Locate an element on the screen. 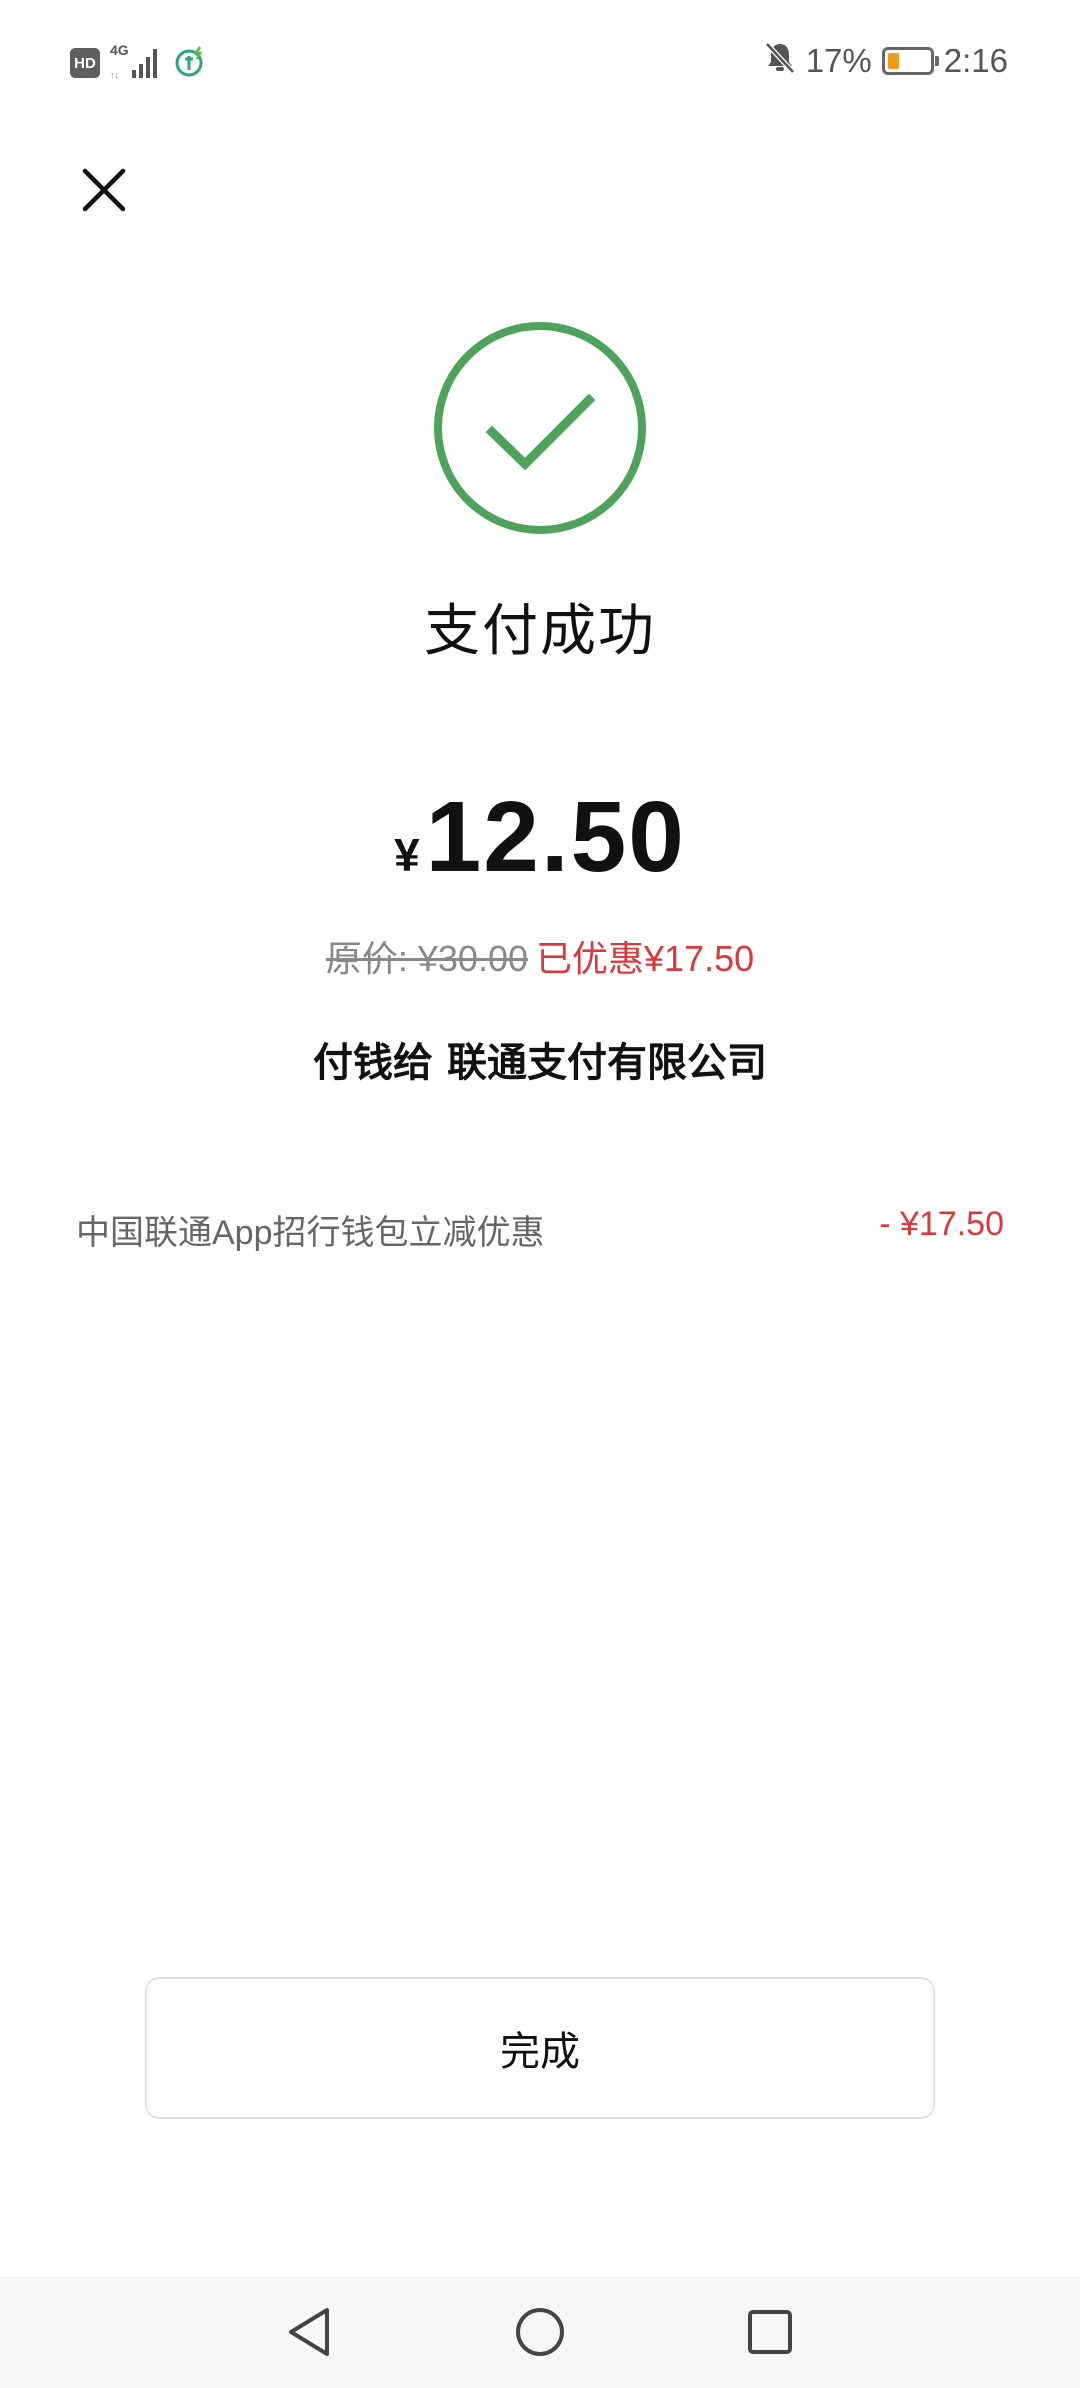 The width and height of the screenshot is (1080, 2388). done-button: 完成 is located at coordinates (540, 2048).